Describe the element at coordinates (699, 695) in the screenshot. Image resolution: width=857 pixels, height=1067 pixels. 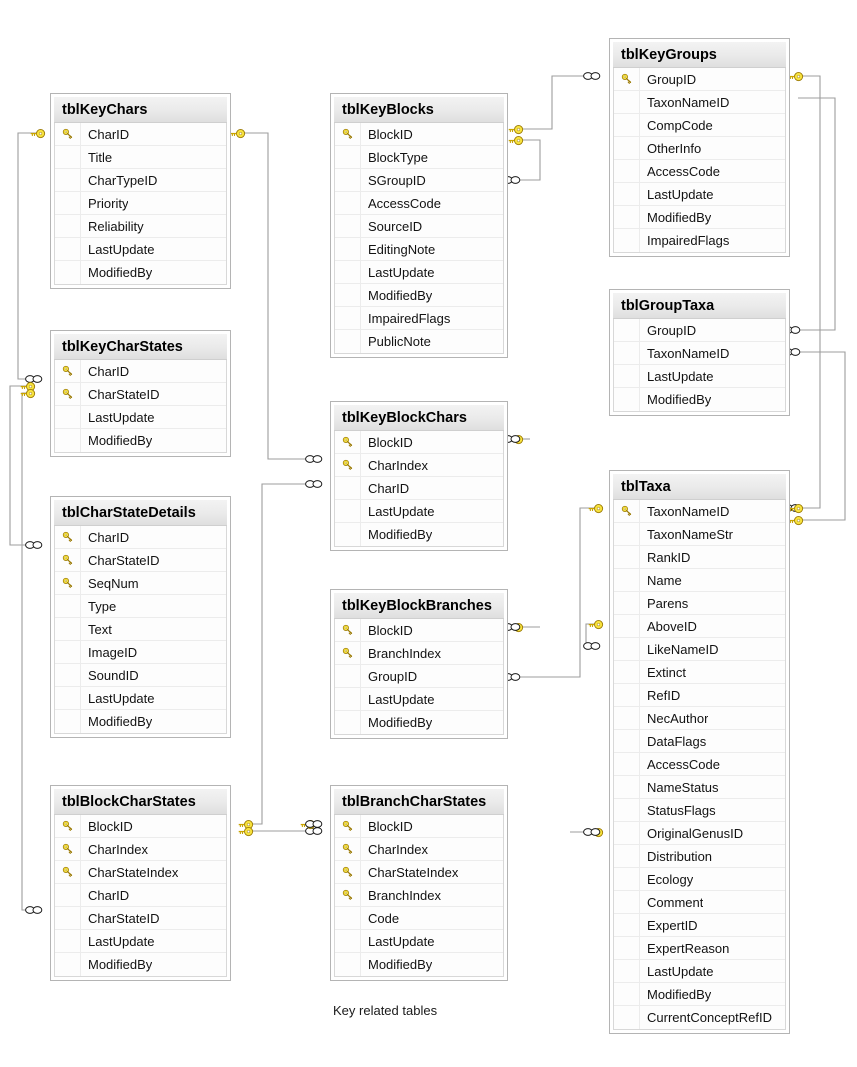
I see `field-row: RefID` at that location.